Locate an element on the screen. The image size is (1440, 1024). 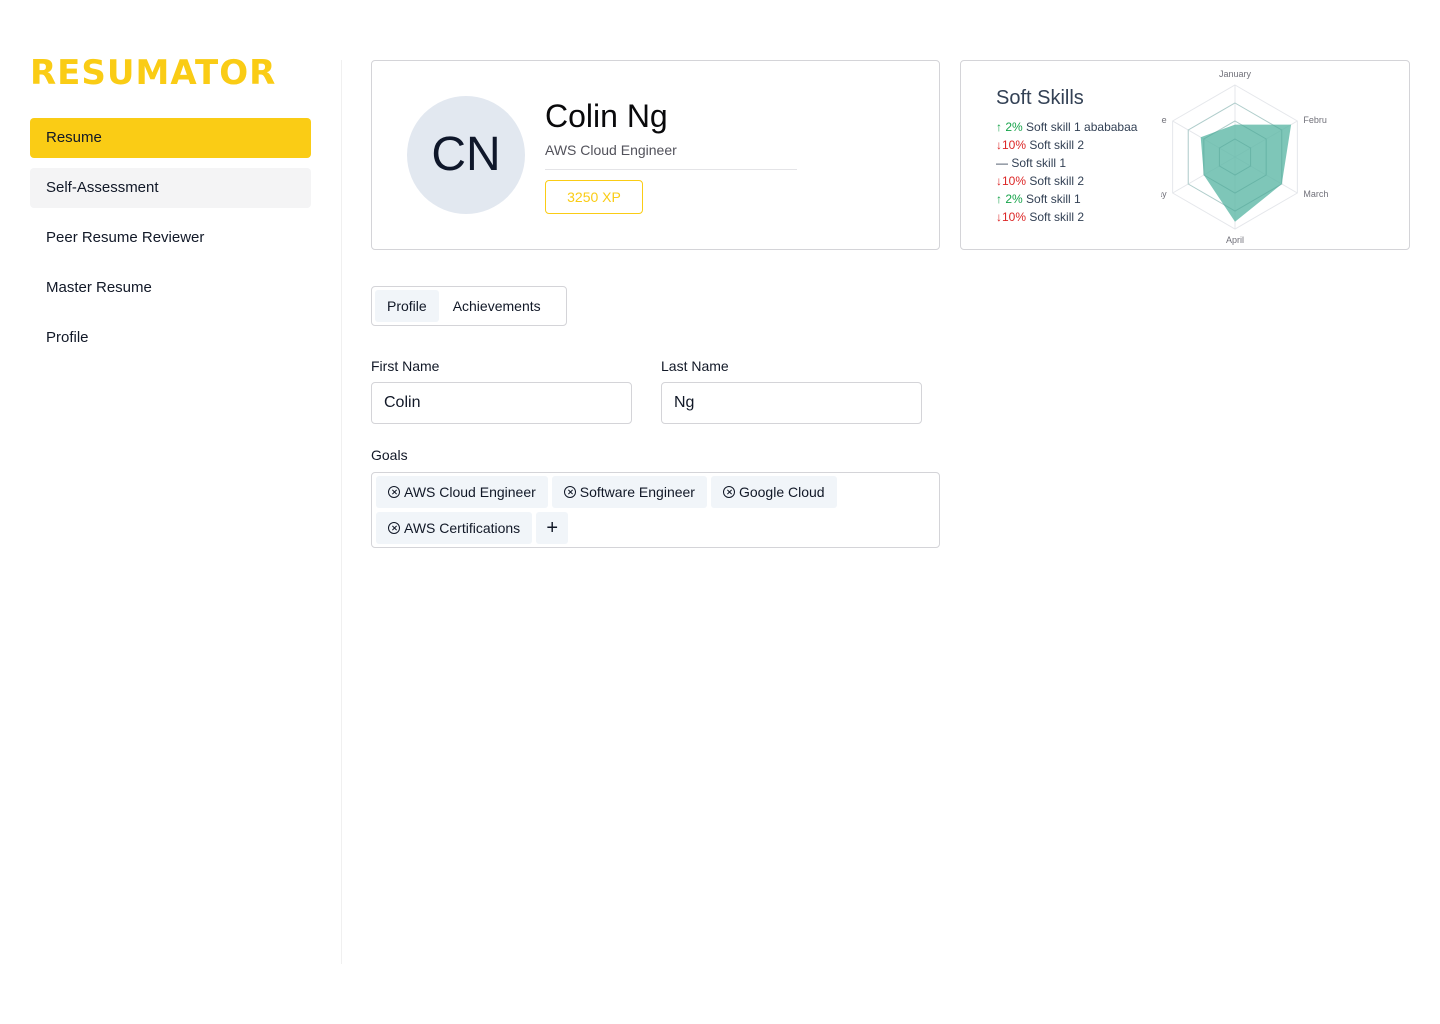
goal-chip-label: AWS Certifications is located at coordinates (462, 528).